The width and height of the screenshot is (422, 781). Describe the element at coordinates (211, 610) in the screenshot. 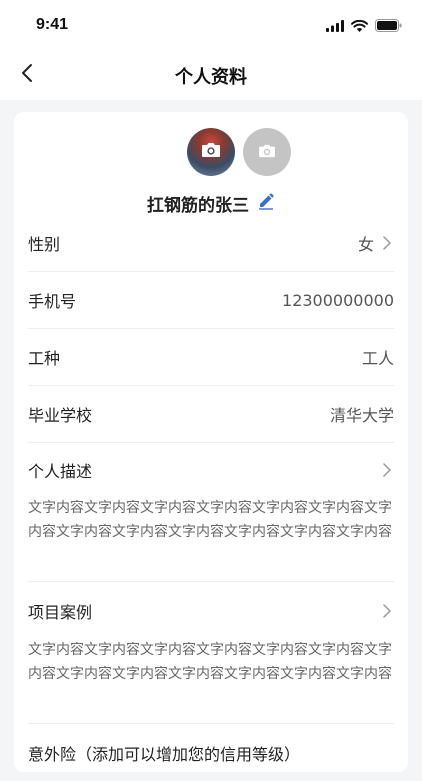

I see `section-header-projects: 项目案例` at that location.